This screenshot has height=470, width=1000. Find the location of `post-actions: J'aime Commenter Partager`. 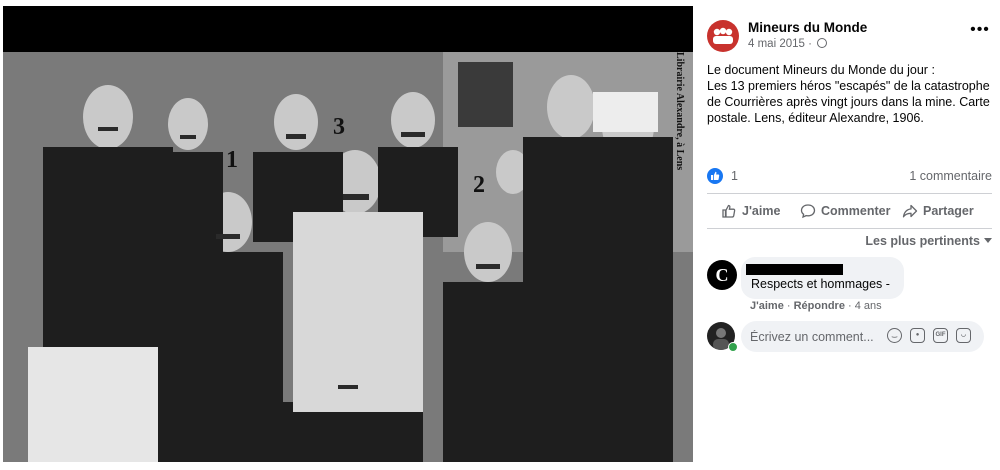

post-actions: J'aime Commenter Partager is located at coordinates (849, 211).